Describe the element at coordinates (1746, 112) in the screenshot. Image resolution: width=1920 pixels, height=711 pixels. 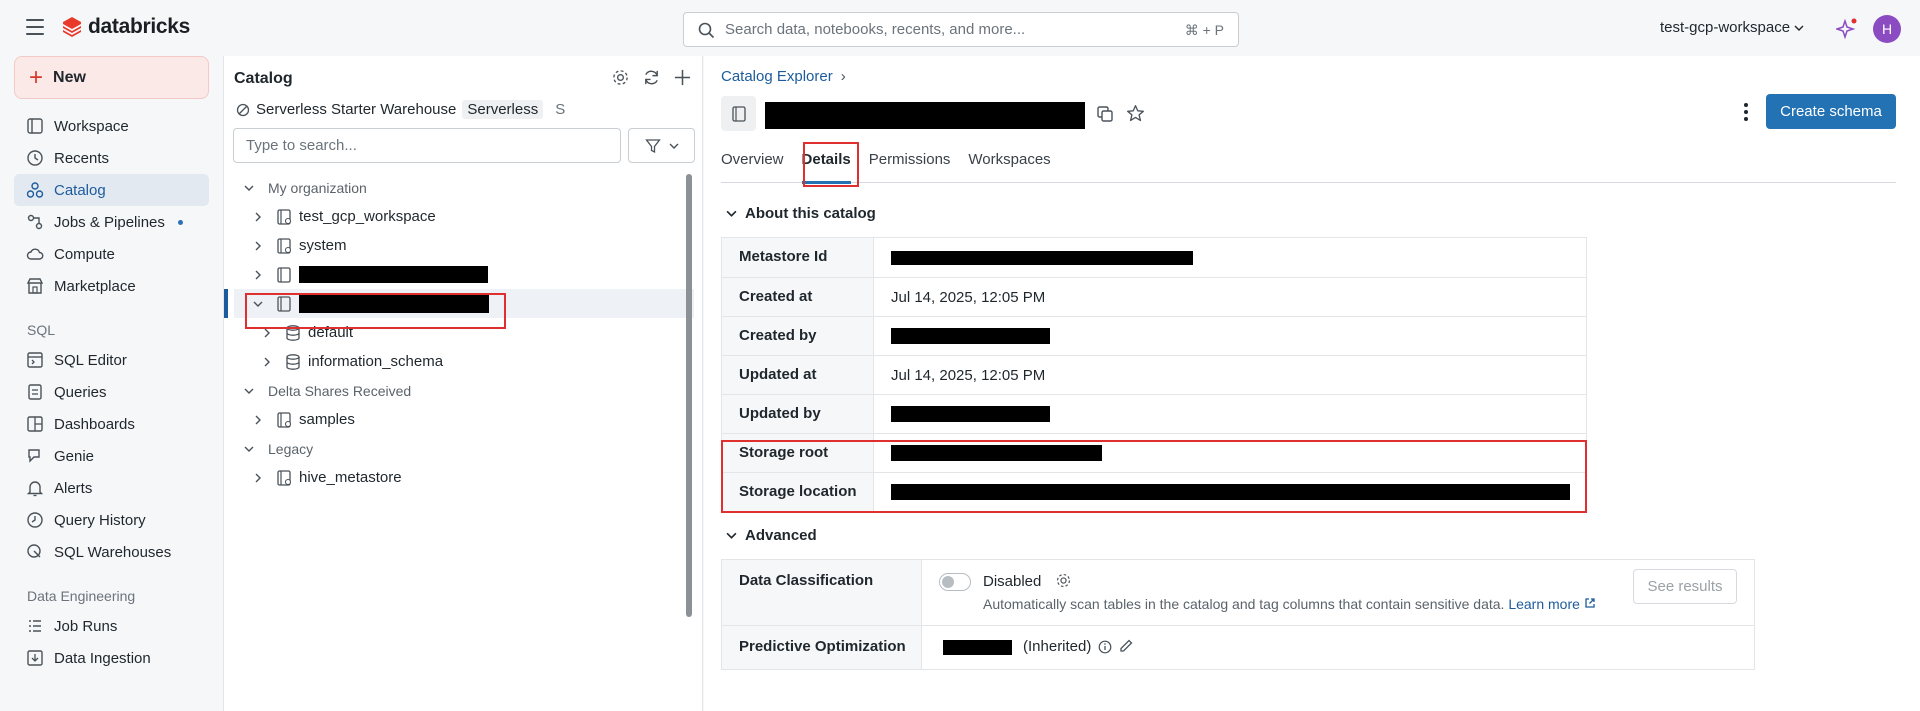
I see `more-options-icon` at that location.